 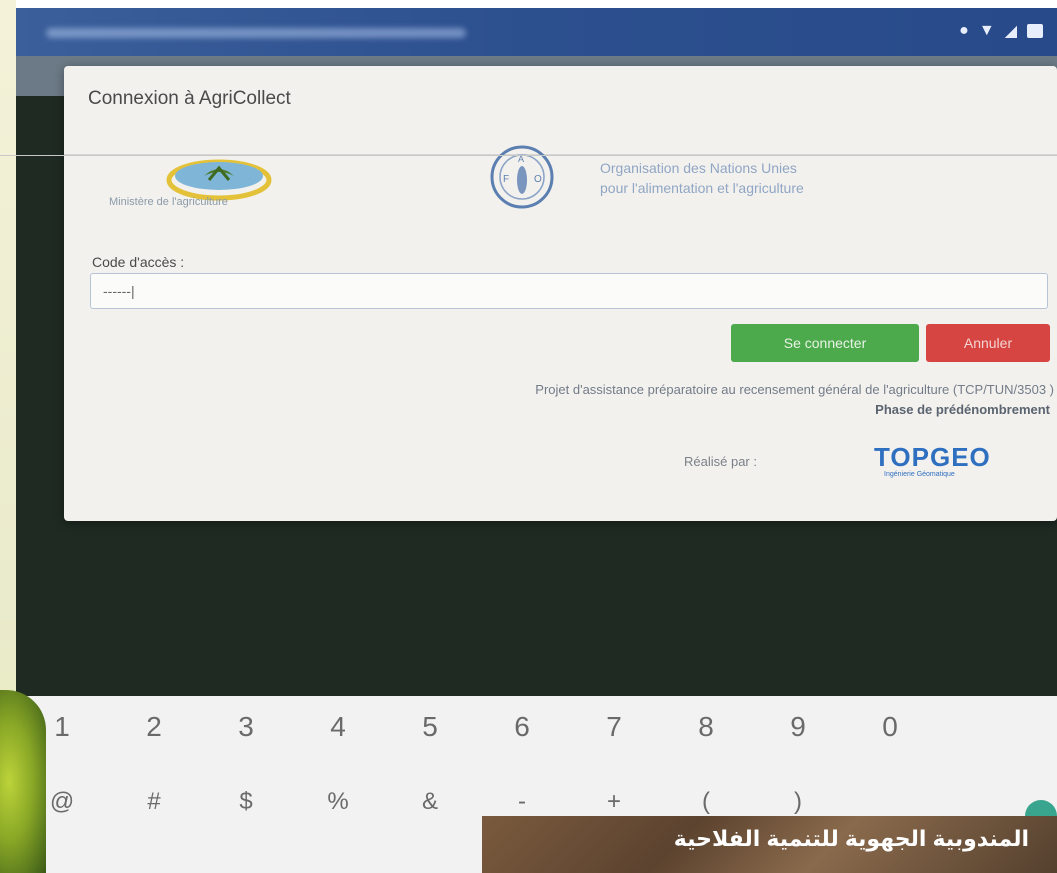 I want to click on ministry-logo, so click(x=219, y=180).